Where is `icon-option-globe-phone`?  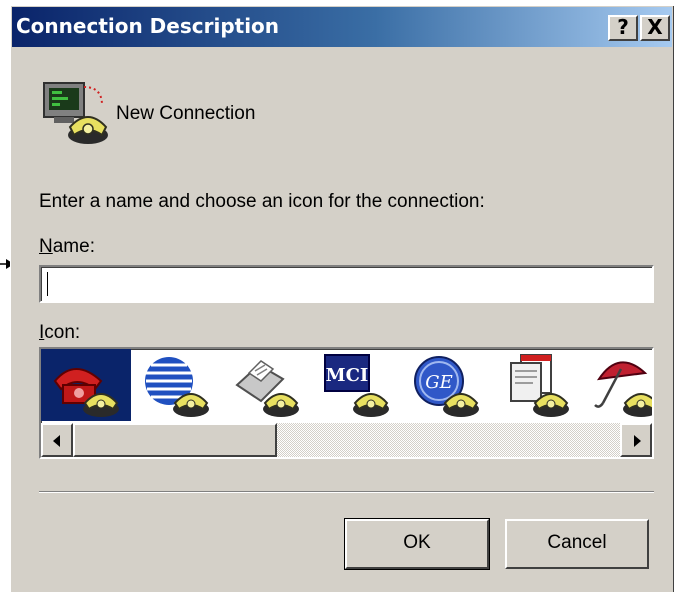
icon-option-globe-phone is located at coordinates (176, 385).